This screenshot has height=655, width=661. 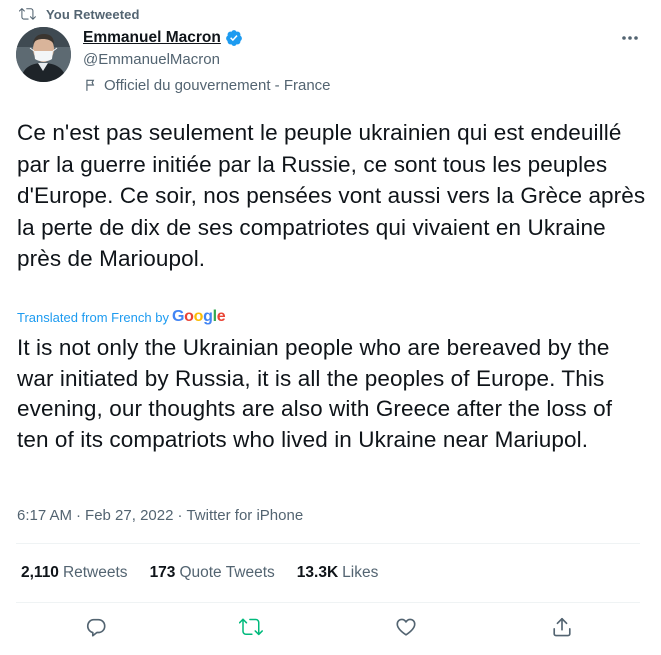 I want to click on tweet-date: Feb 27, 2022, so click(x=129, y=515).